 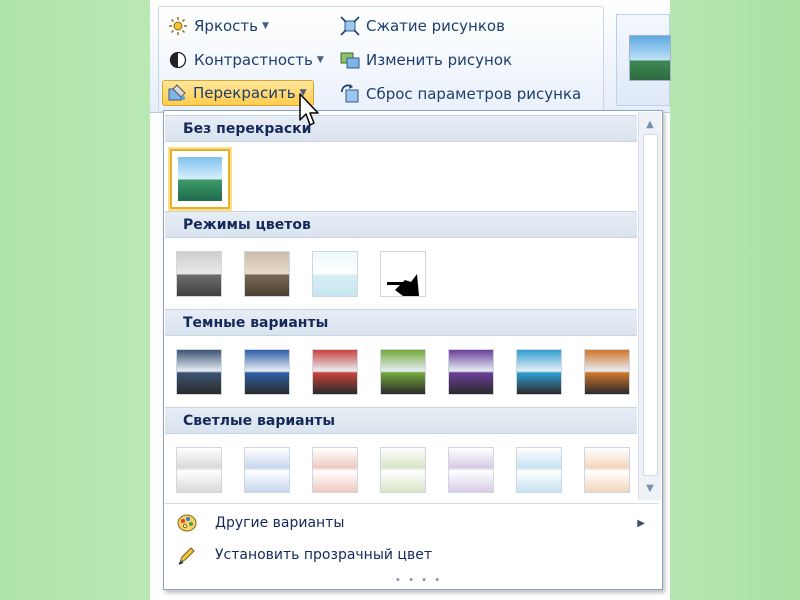 I want to click on change-picture-button: Изменить рисунок, so click(x=426, y=60).